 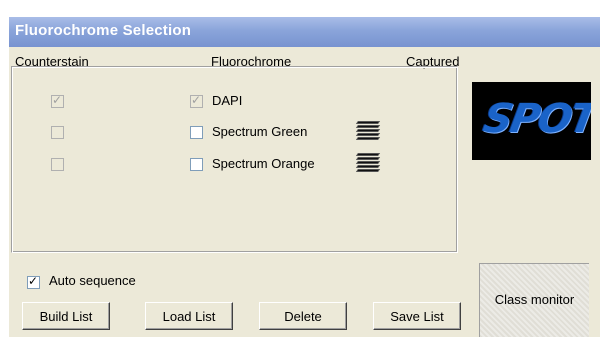 I want to click on class-monitor-button: Class monitor, so click(x=534, y=300).